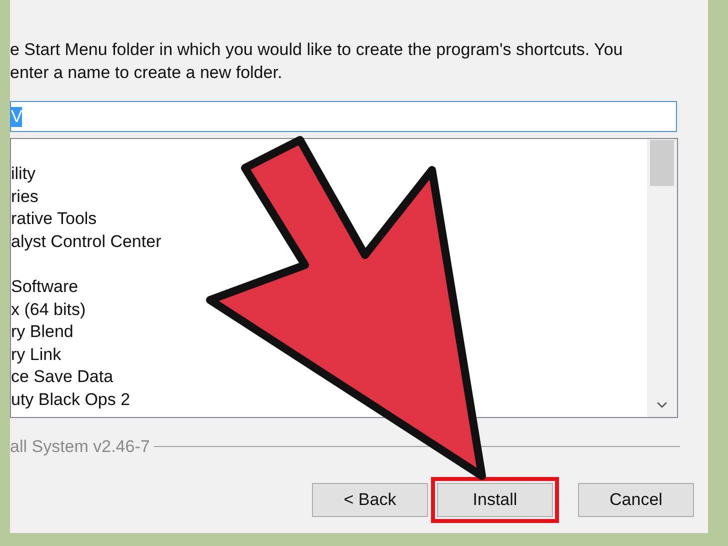 The height and width of the screenshot is (546, 728). I want to click on folder-list-item: ry Link, so click(329, 355).